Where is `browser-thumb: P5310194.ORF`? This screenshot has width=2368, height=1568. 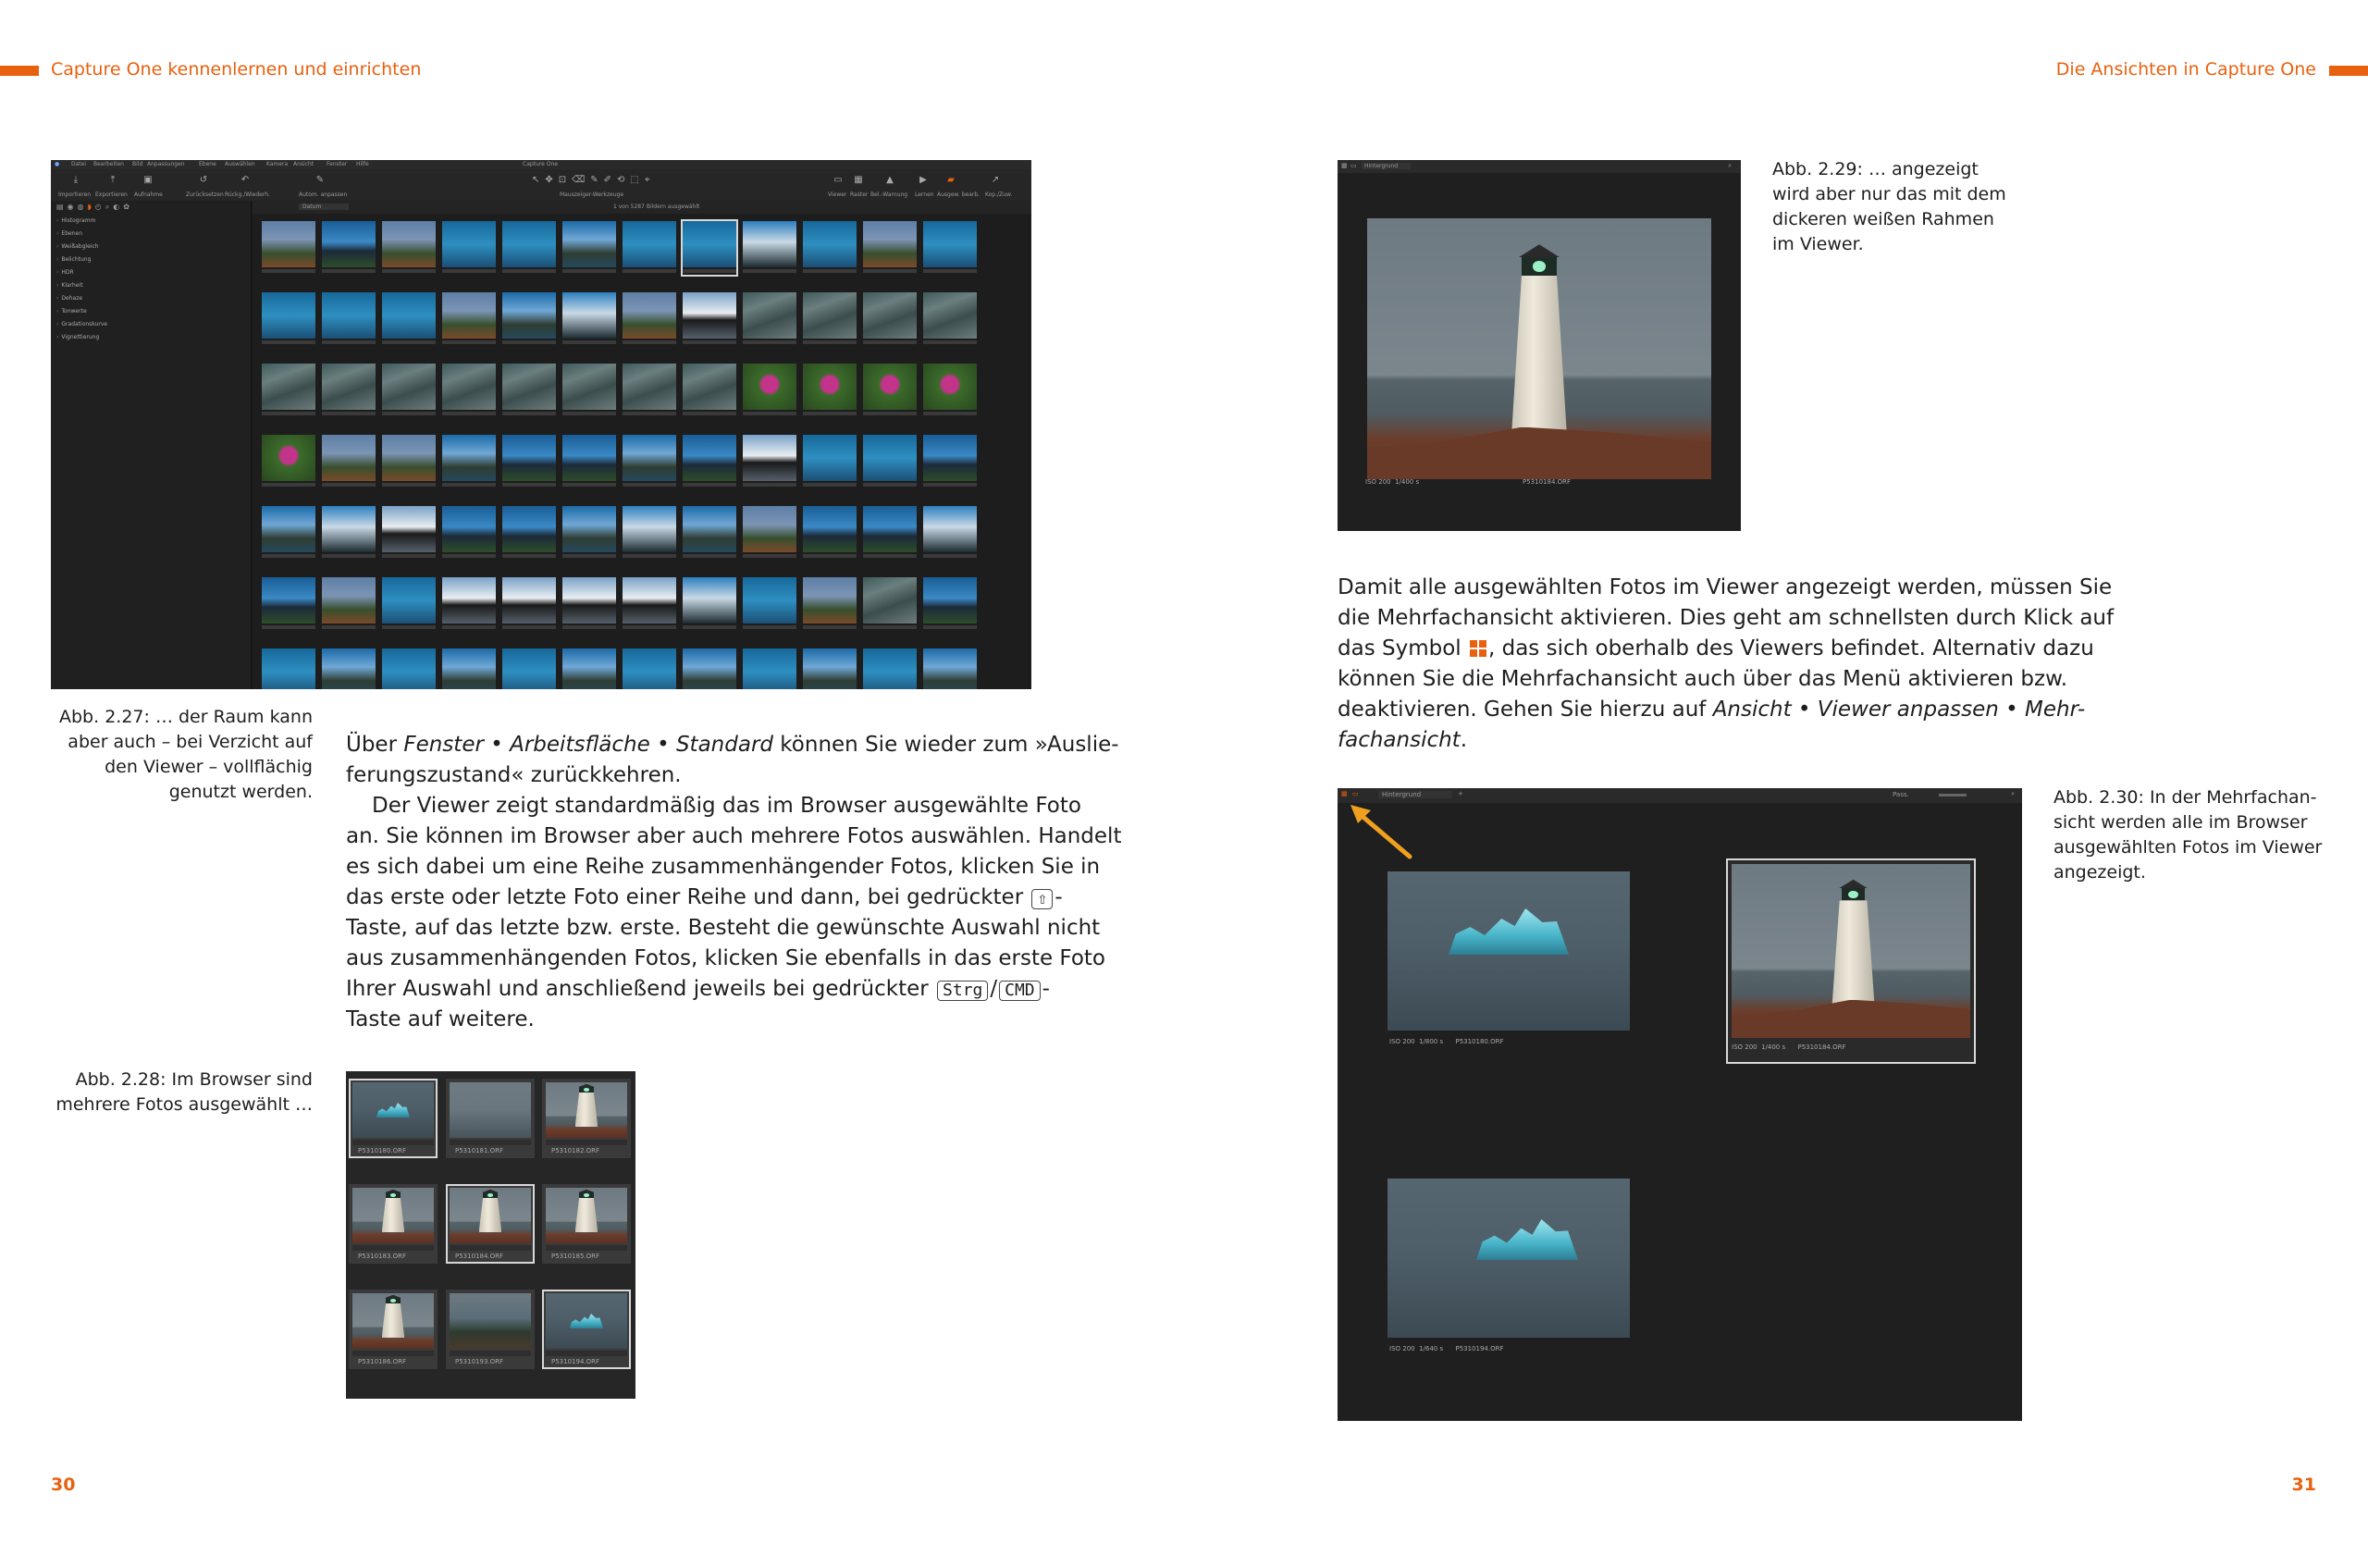
browser-thumb: P5310194.ORF is located at coordinates (586, 1329).